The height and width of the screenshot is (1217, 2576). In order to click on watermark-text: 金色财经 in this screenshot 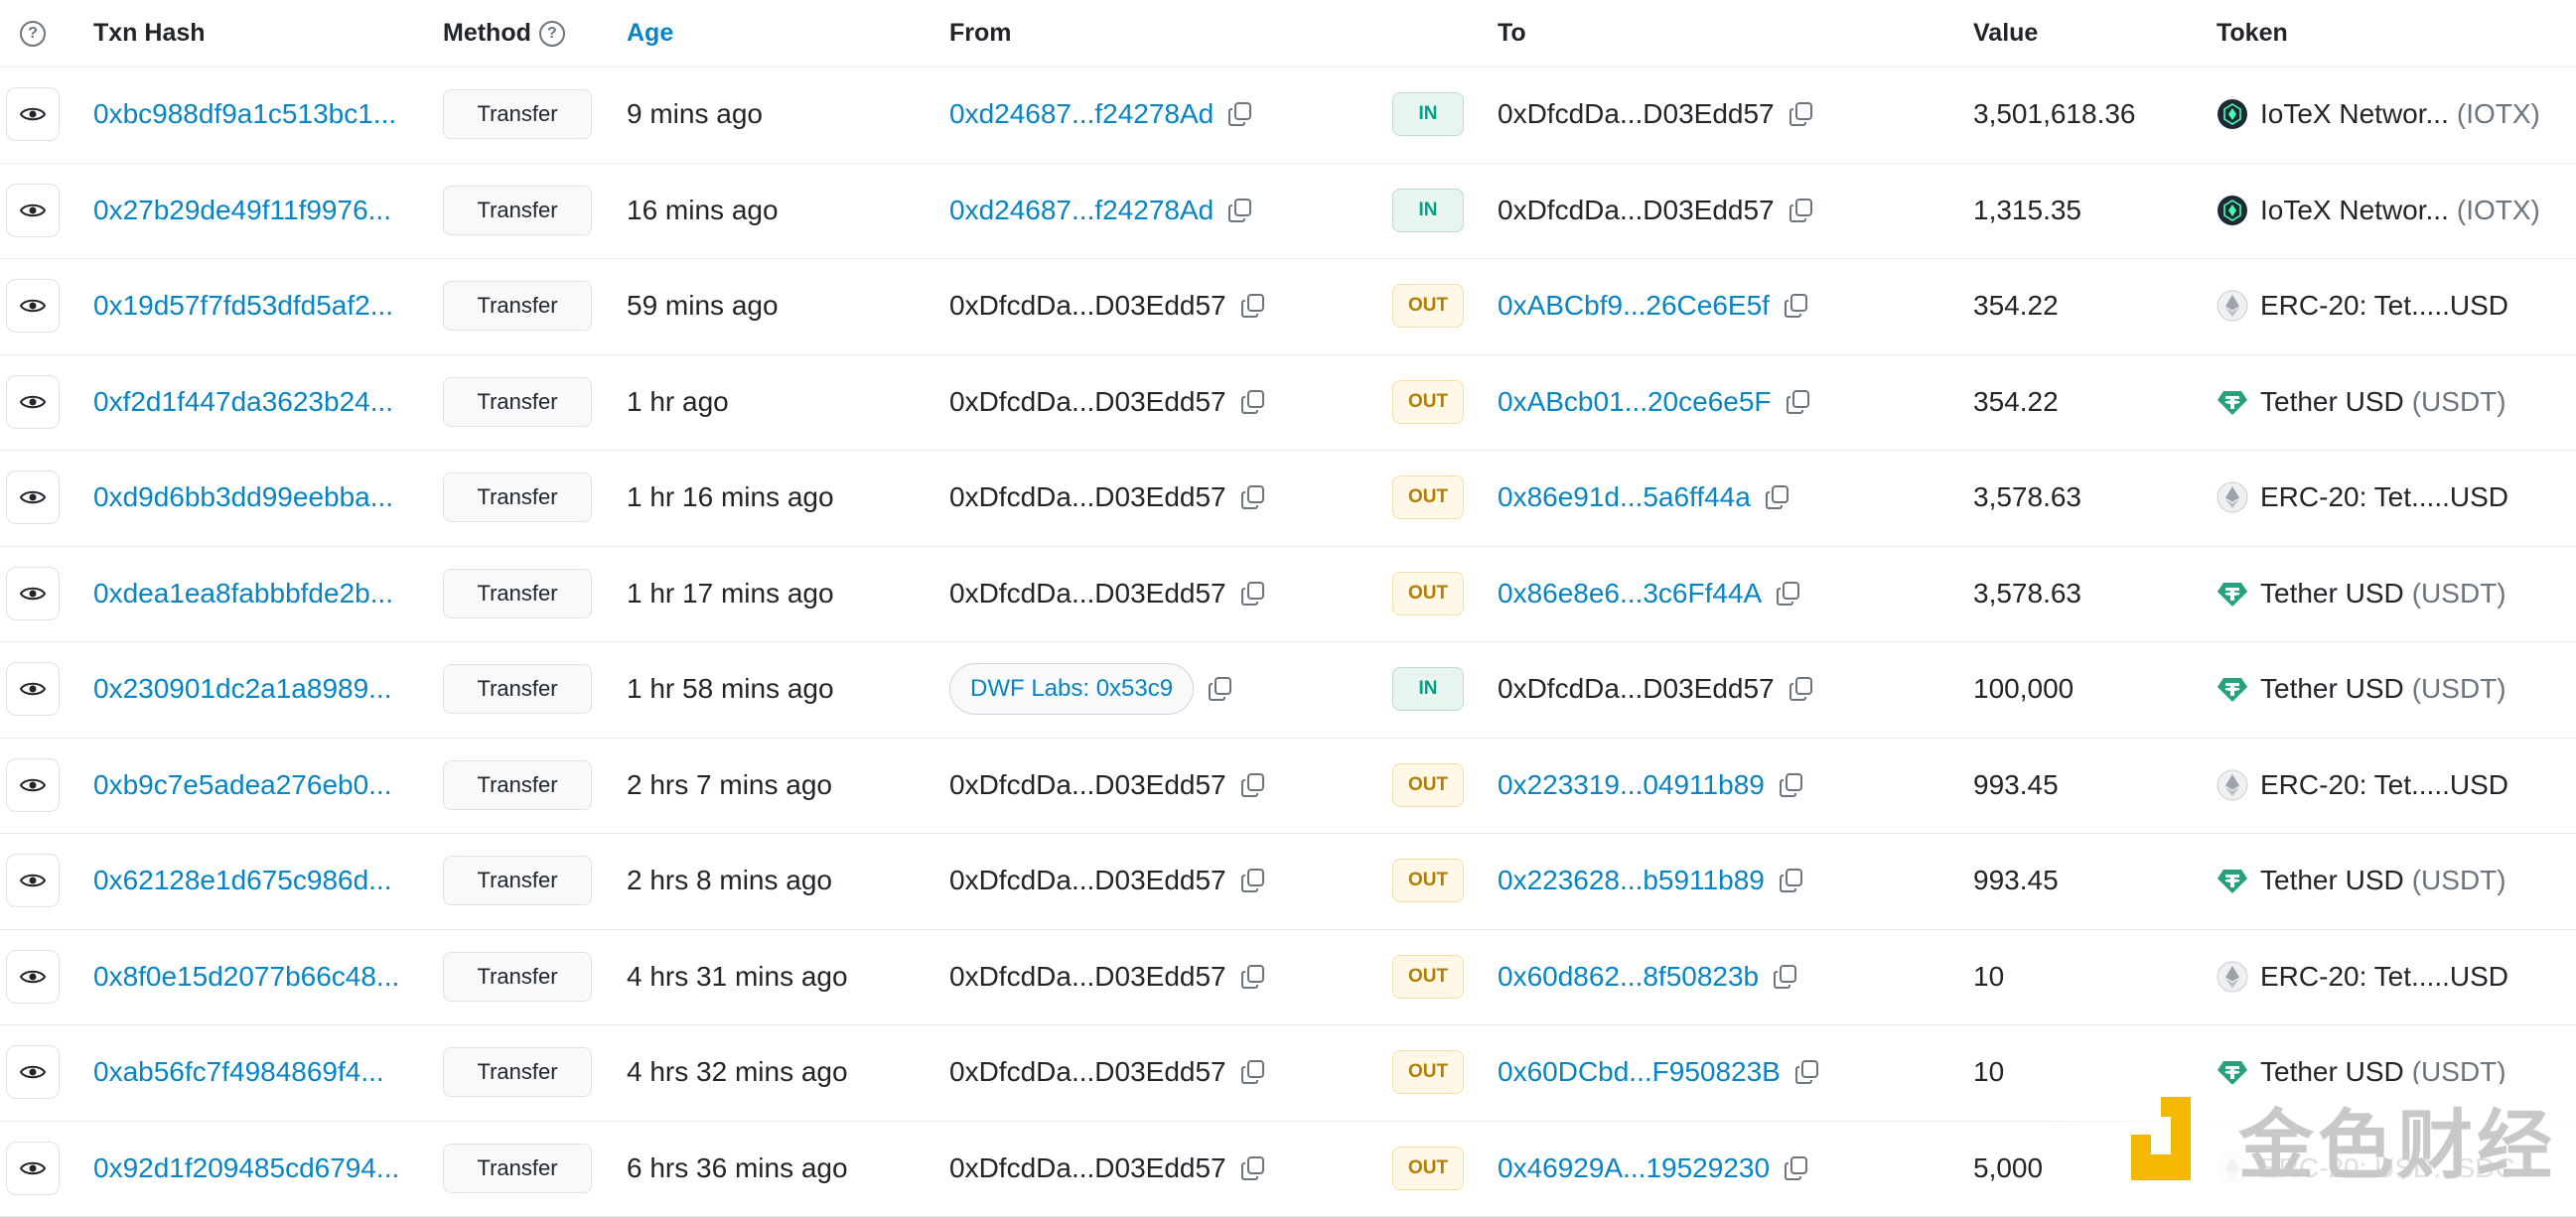, I will do `click(2397, 1138)`.